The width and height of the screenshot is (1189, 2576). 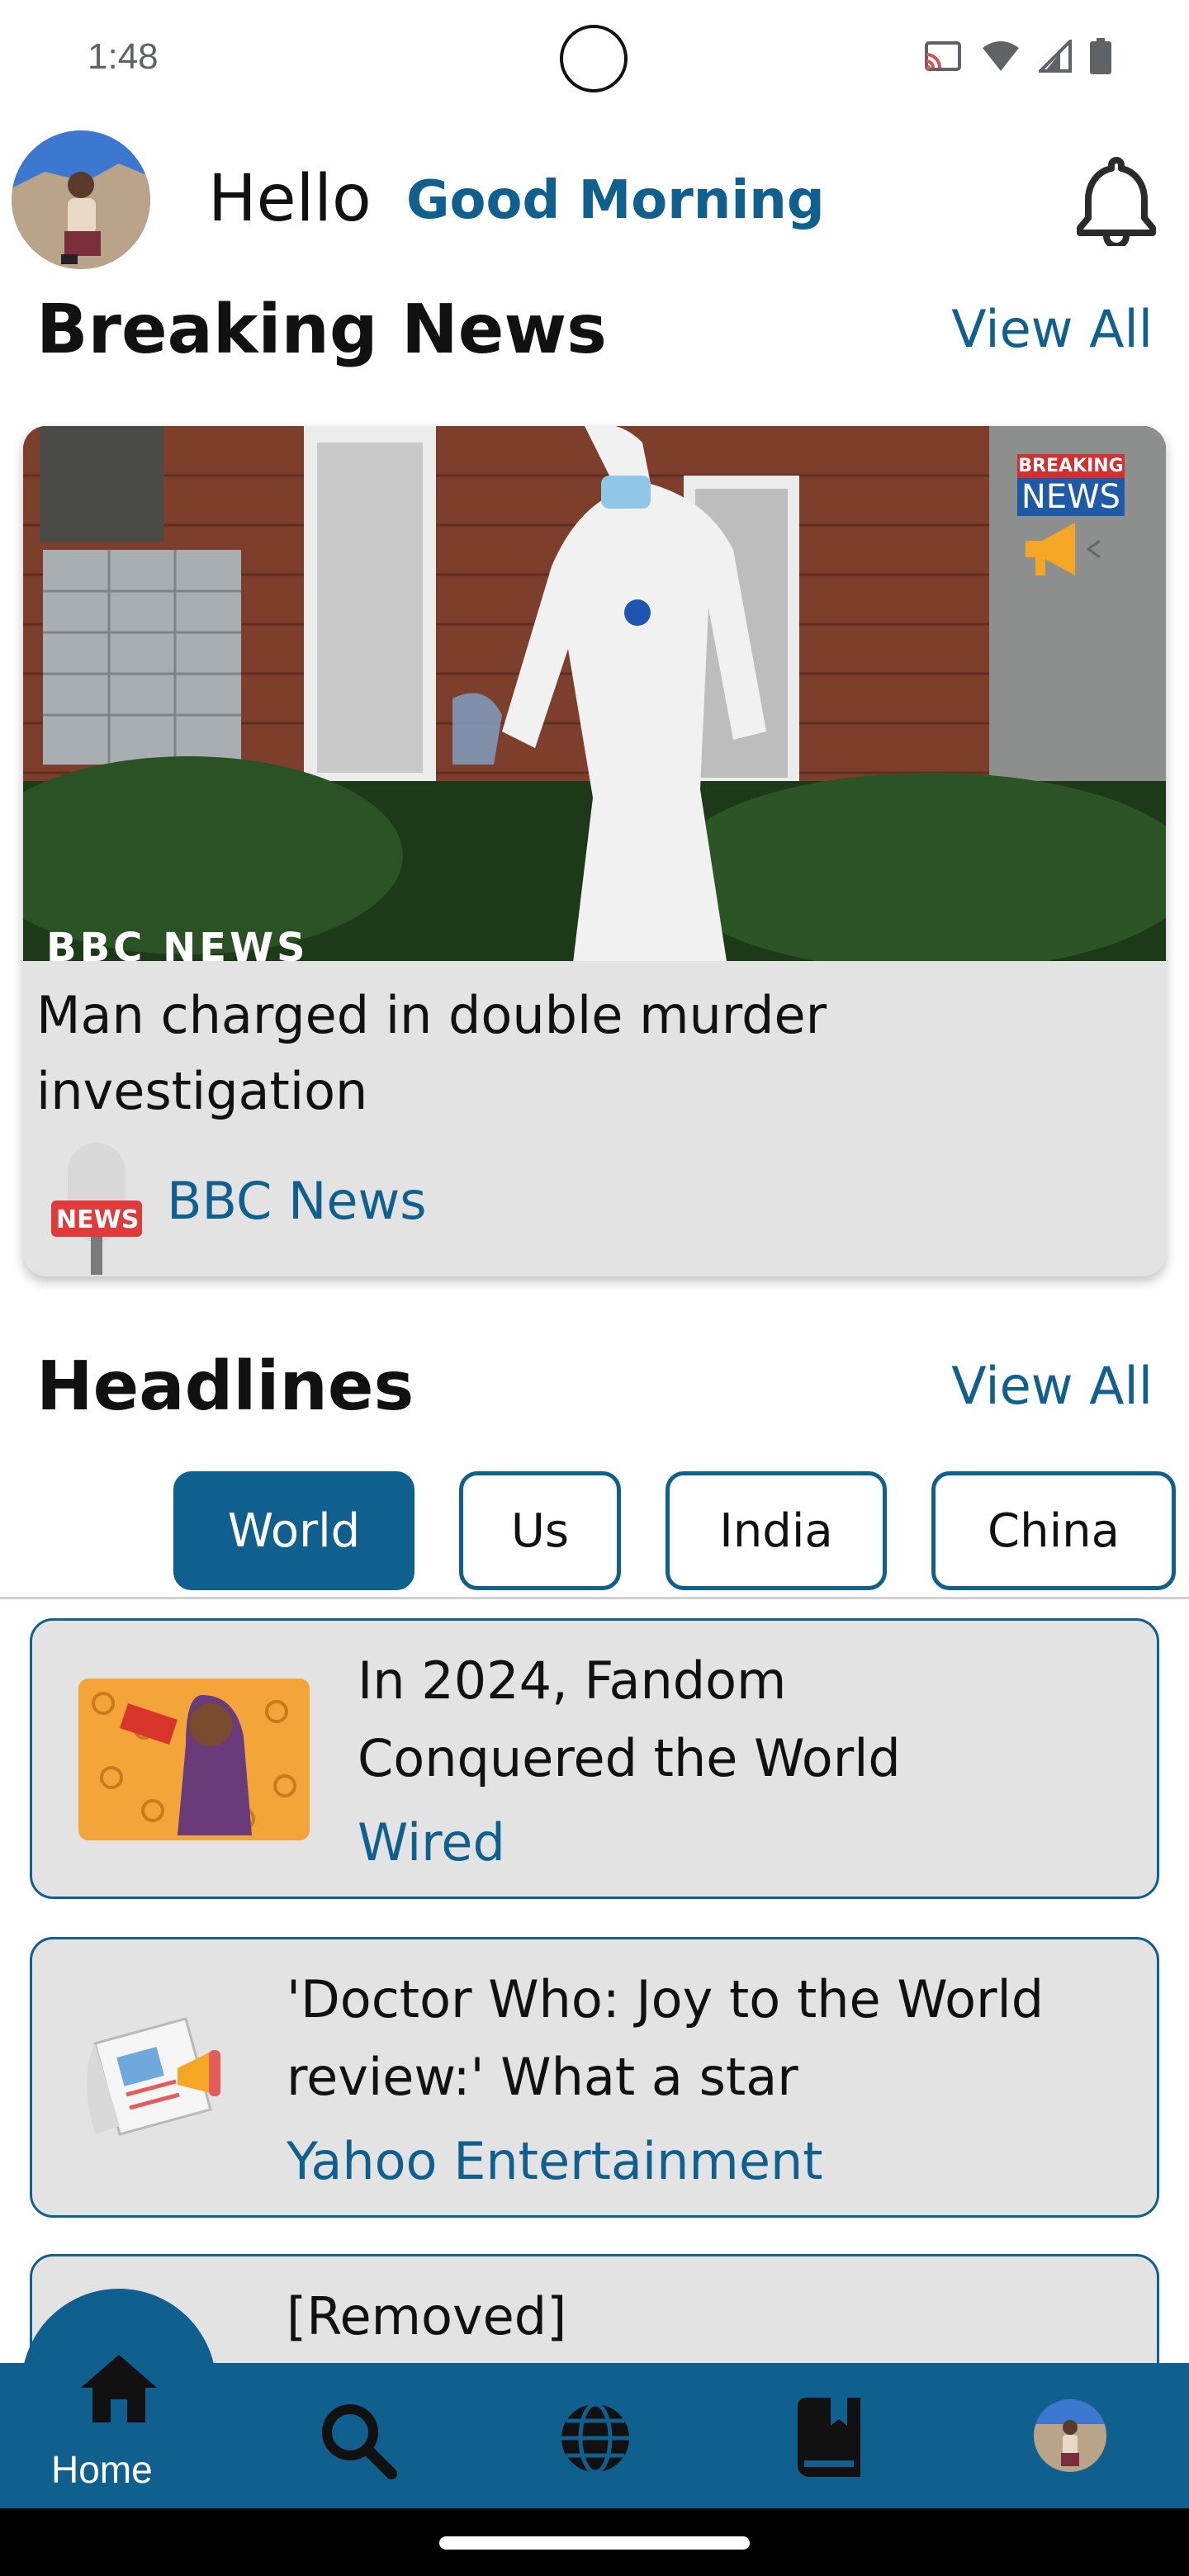 What do you see at coordinates (629, 1758) in the screenshot?
I see `headline-title-line2: Conquered the World` at bounding box center [629, 1758].